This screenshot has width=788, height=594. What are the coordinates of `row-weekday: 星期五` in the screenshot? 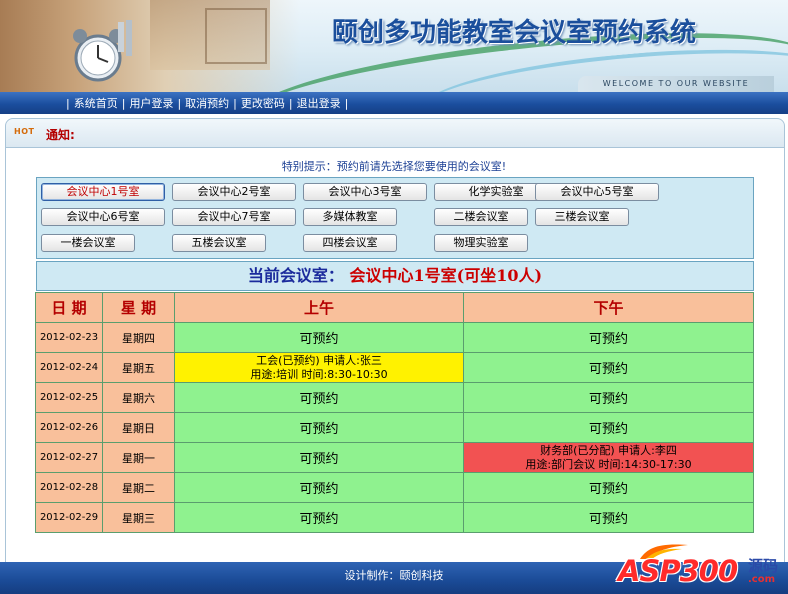 It's located at (138, 367).